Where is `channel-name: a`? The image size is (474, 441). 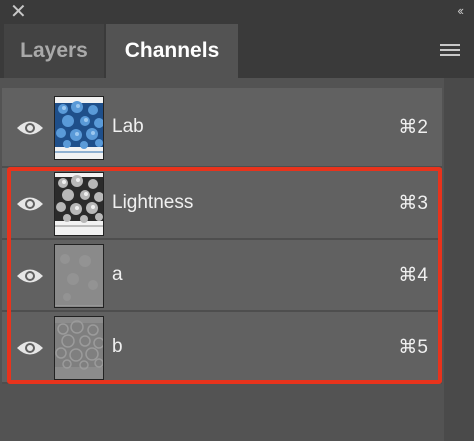 channel-name: a is located at coordinates (117, 274).